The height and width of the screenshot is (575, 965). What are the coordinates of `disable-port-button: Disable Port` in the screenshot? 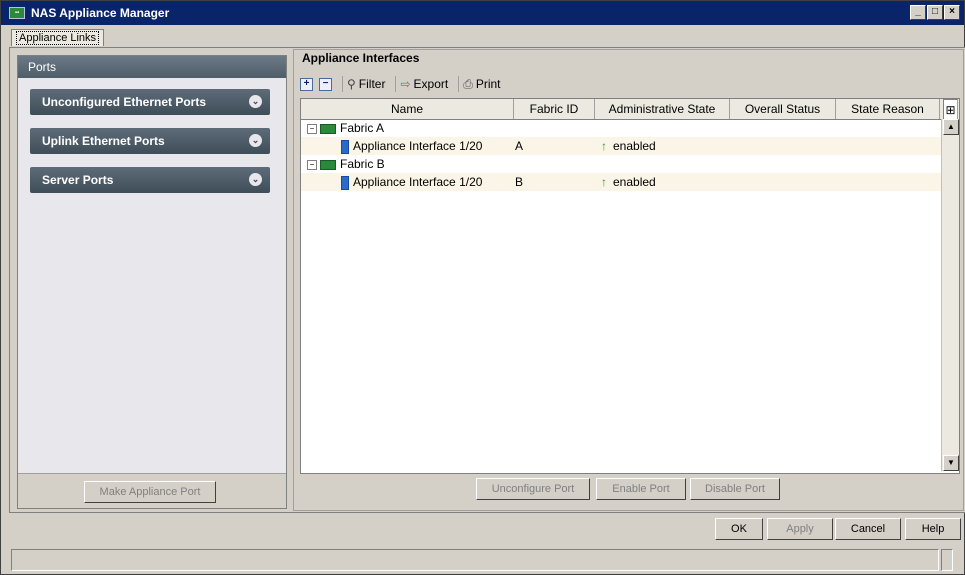 It's located at (735, 489).